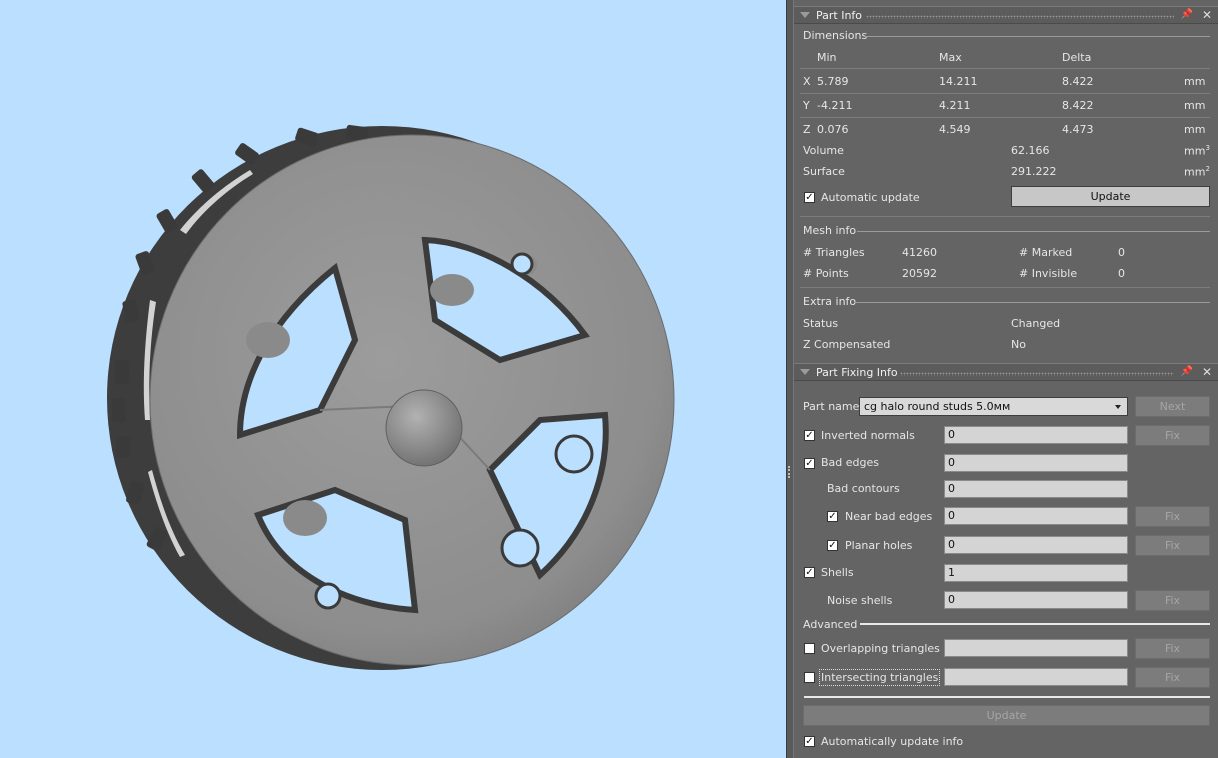 The image size is (1218, 758). Describe the element at coordinates (863, 488) in the screenshot. I see `bad-contours-label: Bad contours` at that location.